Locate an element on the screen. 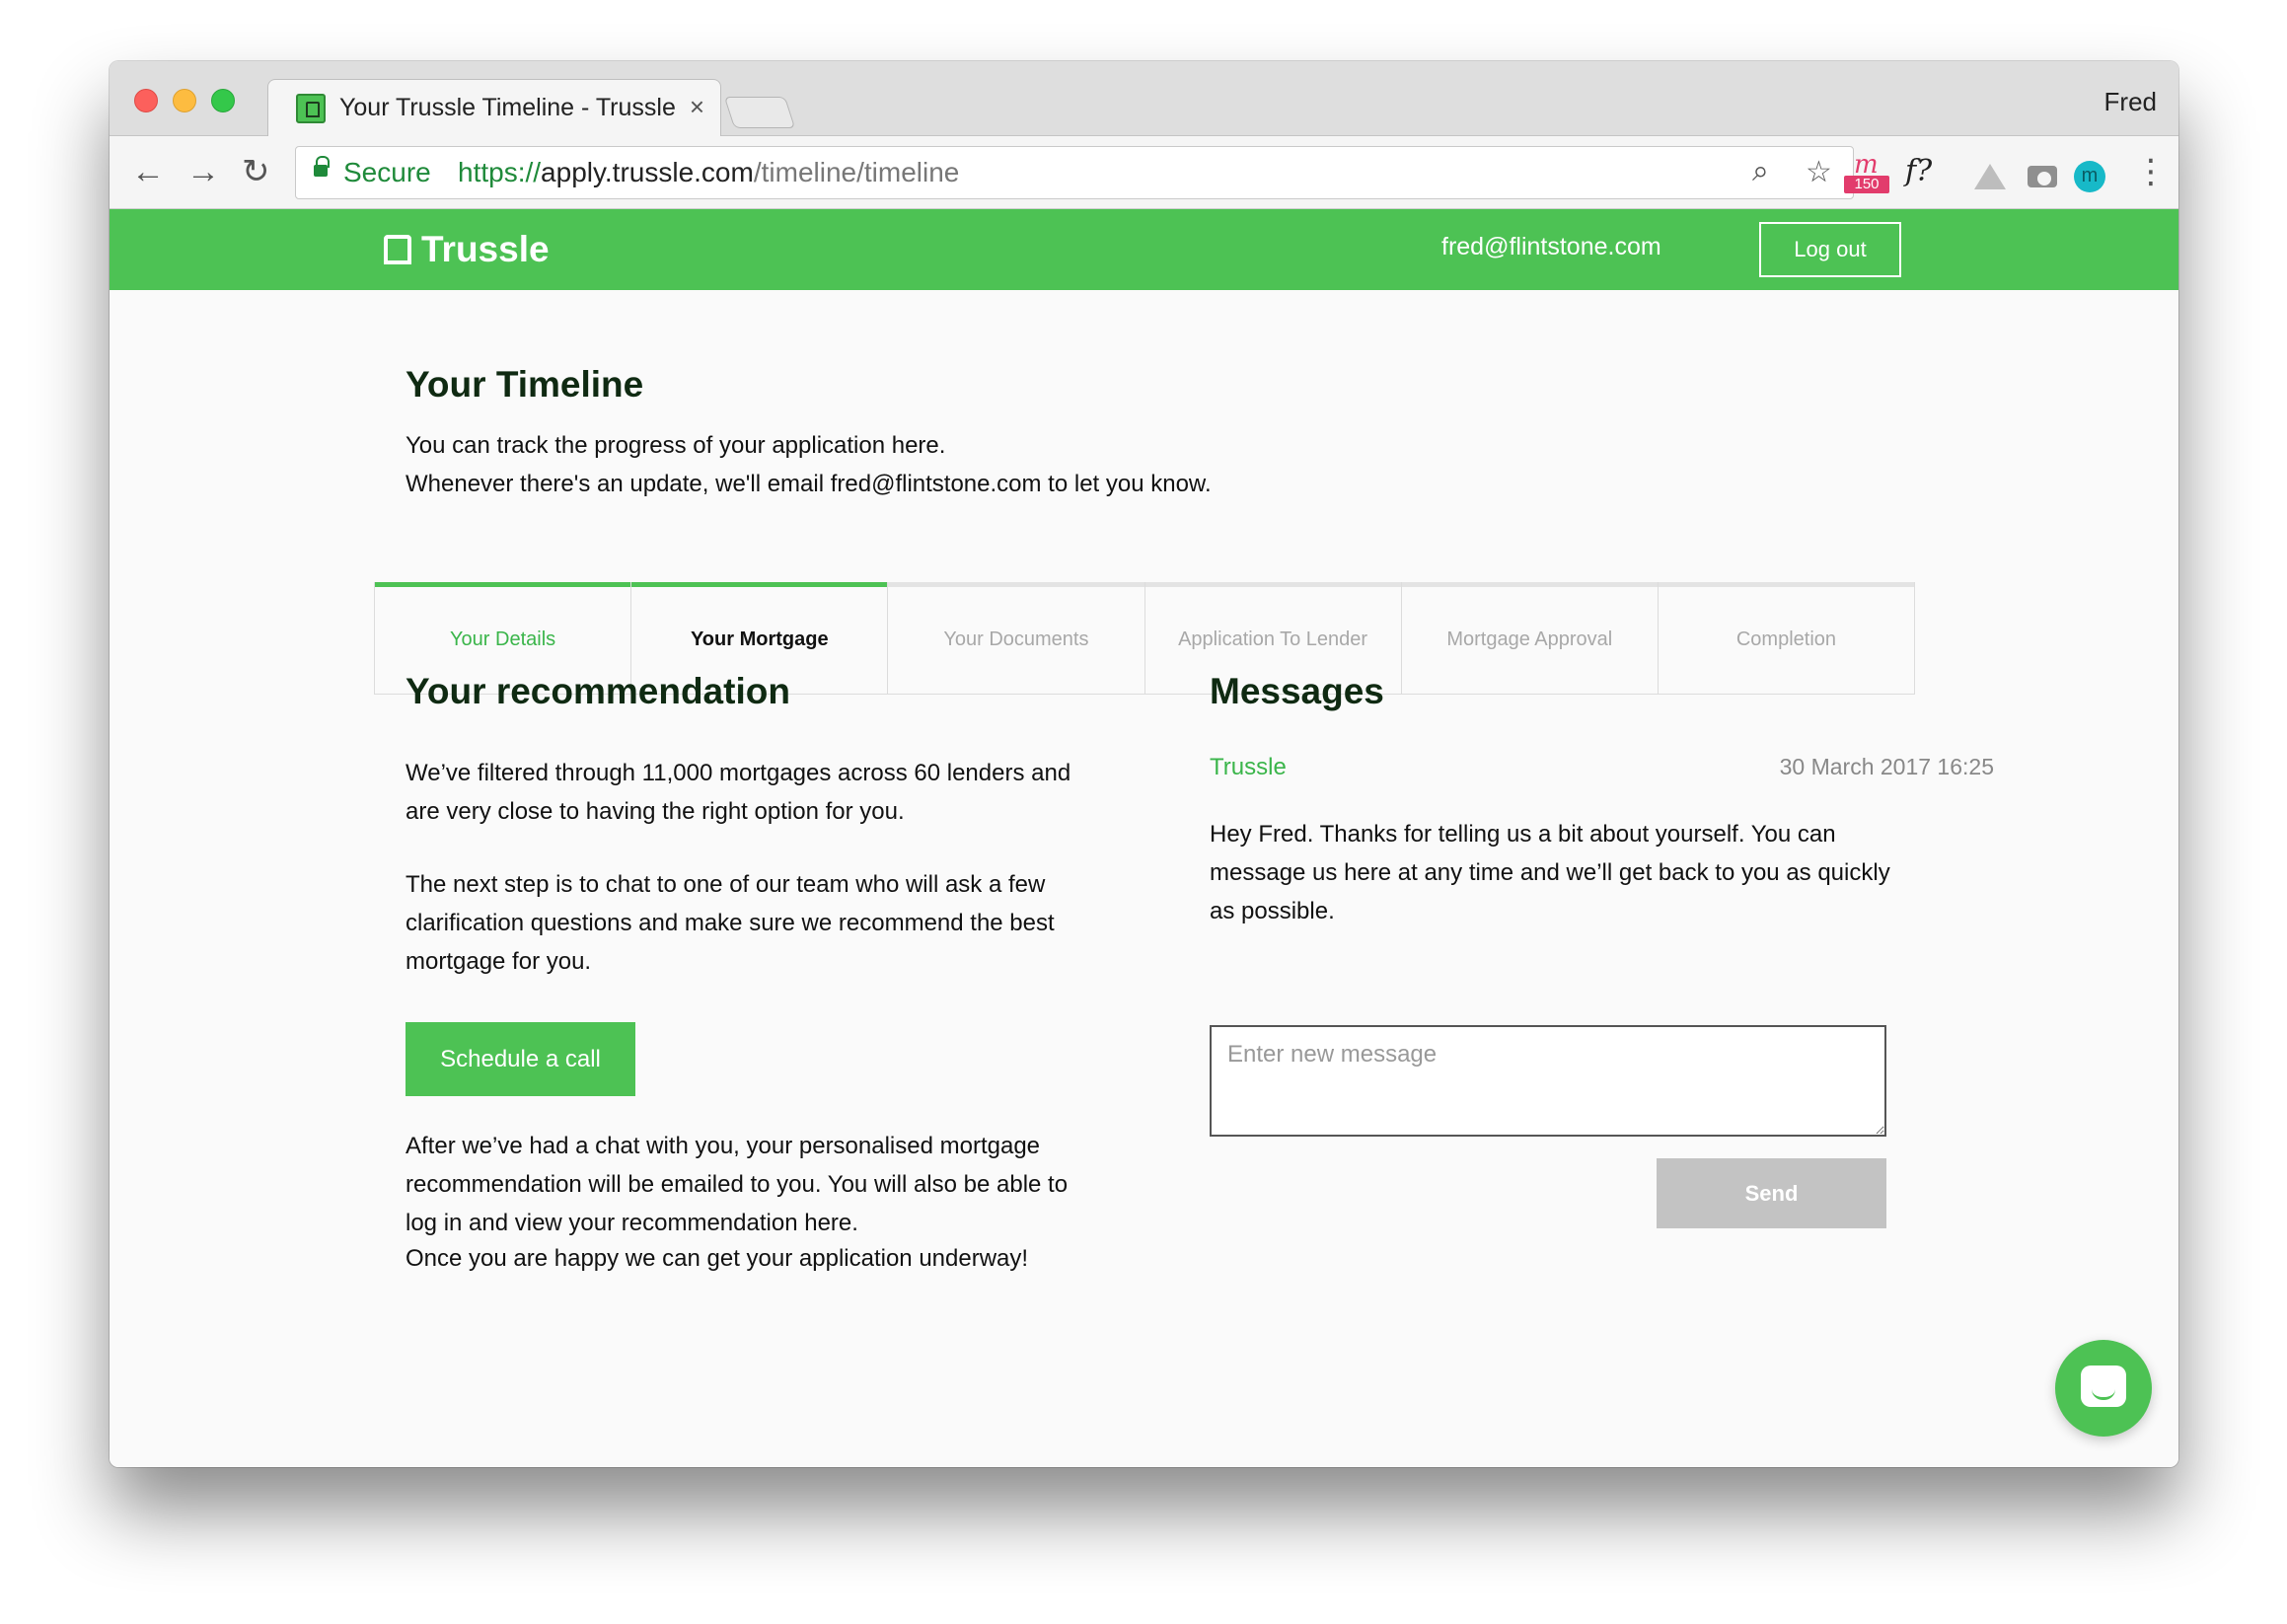 The height and width of the screenshot is (1624, 2287). message-sender: Trussle is located at coordinates (1249, 767).